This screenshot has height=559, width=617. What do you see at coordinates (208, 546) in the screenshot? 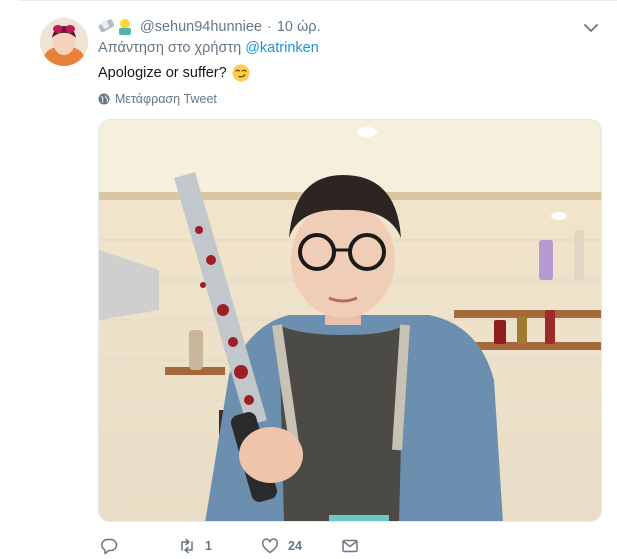
I see `retweet-count: 1` at bounding box center [208, 546].